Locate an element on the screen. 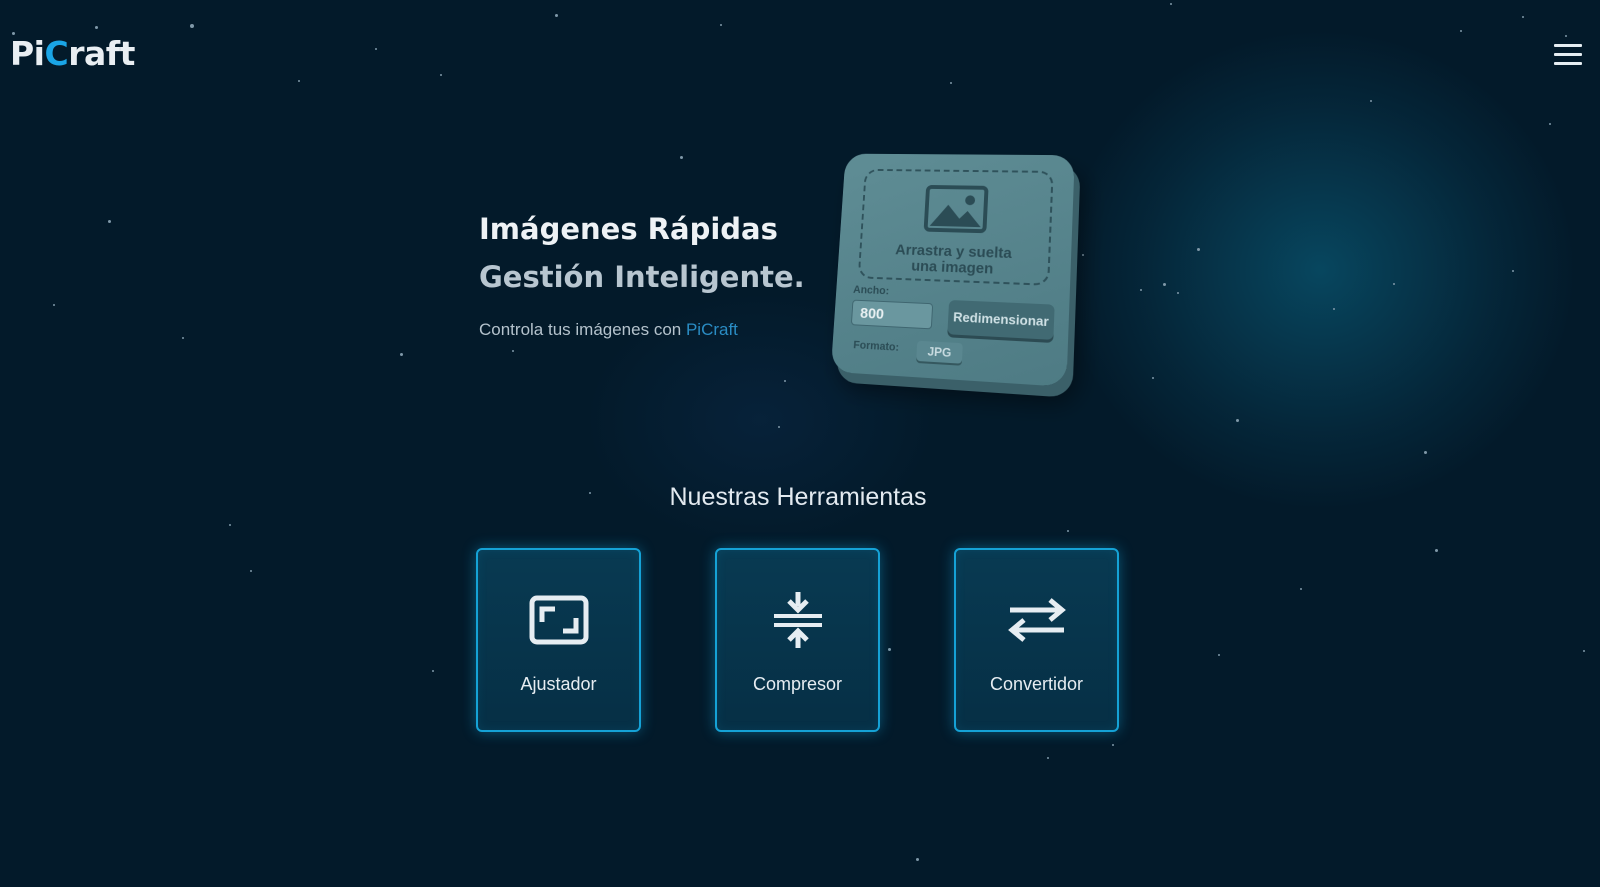  tool-card-ajustador: Ajustador is located at coordinates (558, 640).